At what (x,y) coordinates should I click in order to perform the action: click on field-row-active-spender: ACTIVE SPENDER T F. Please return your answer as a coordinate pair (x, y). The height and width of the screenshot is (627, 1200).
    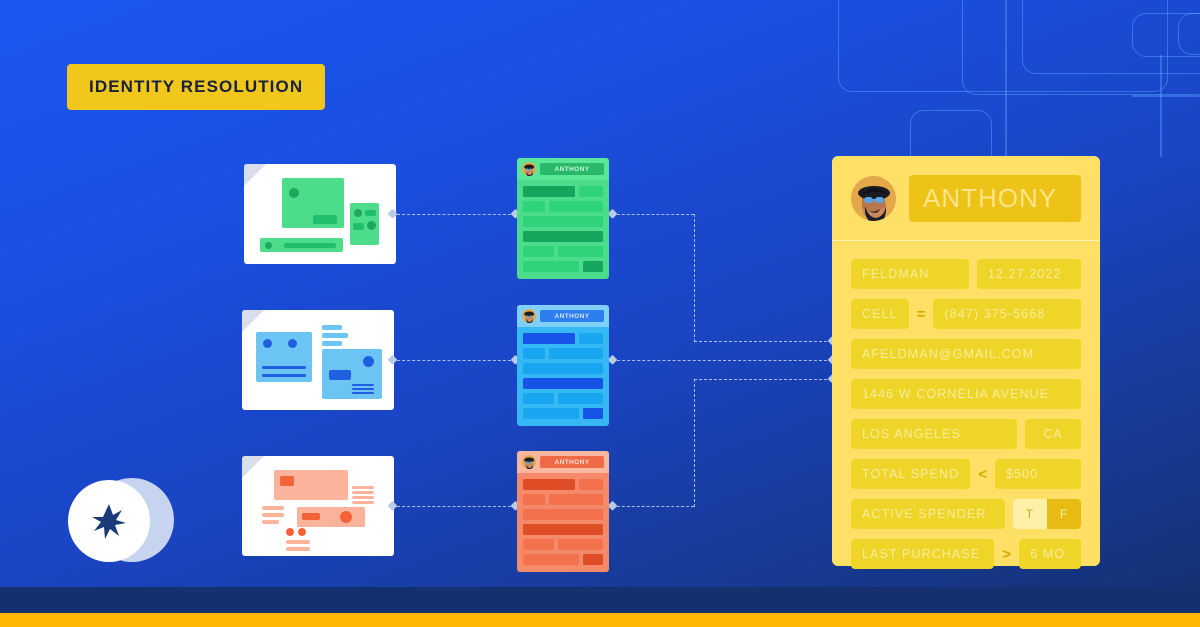
    Looking at the image, I should click on (966, 514).